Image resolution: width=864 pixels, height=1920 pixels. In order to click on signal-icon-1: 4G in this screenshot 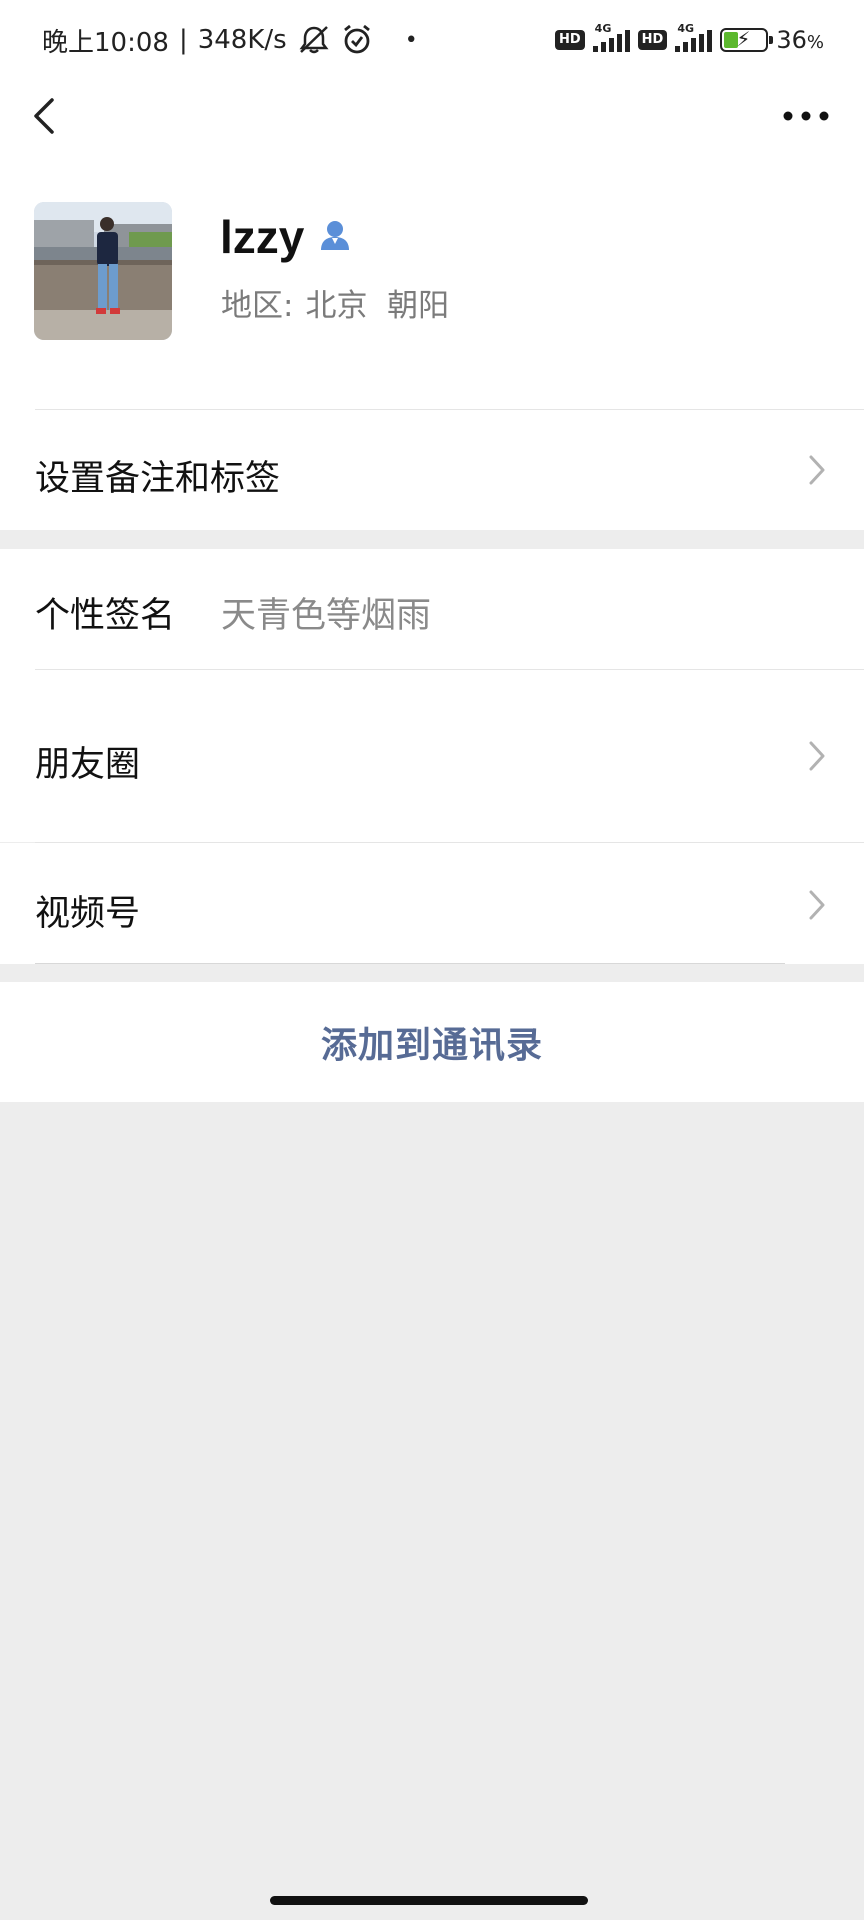, I will do `click(611, 37)`.